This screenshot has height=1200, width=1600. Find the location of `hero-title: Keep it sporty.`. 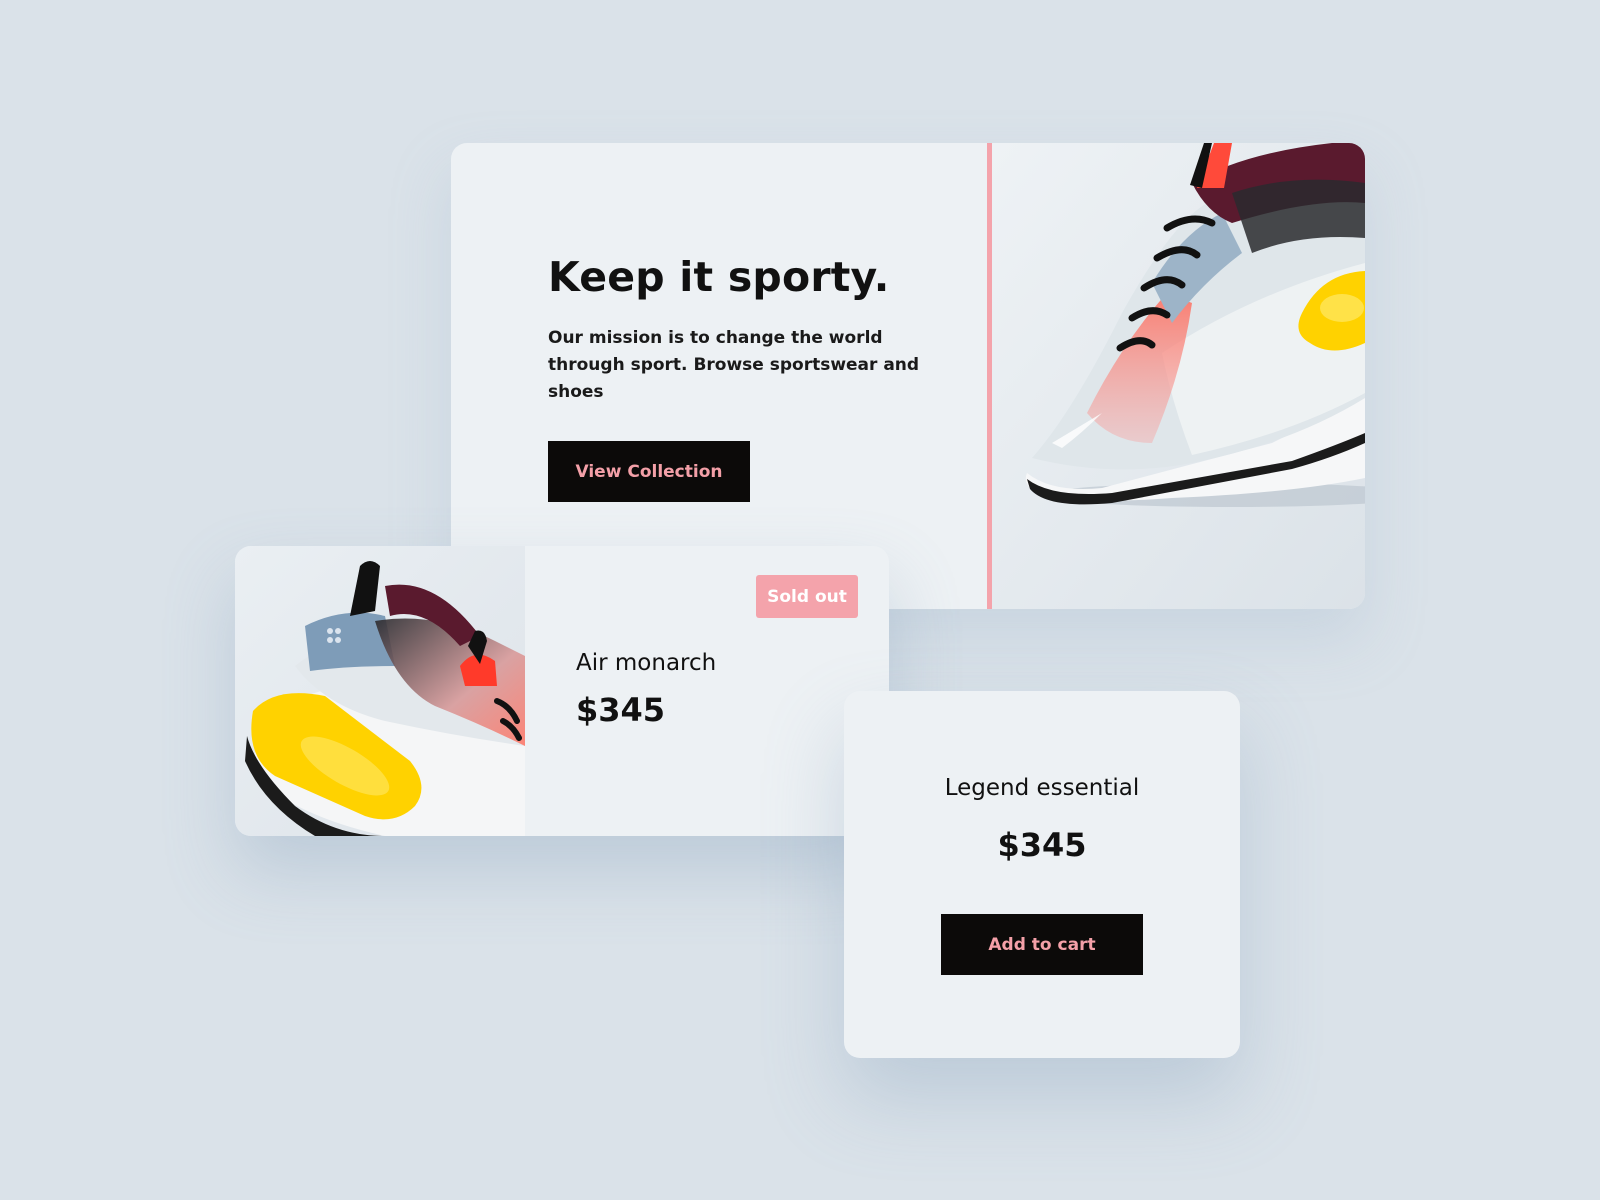

hero-title: Keep it sporty. is located at coordinates (719, 277).